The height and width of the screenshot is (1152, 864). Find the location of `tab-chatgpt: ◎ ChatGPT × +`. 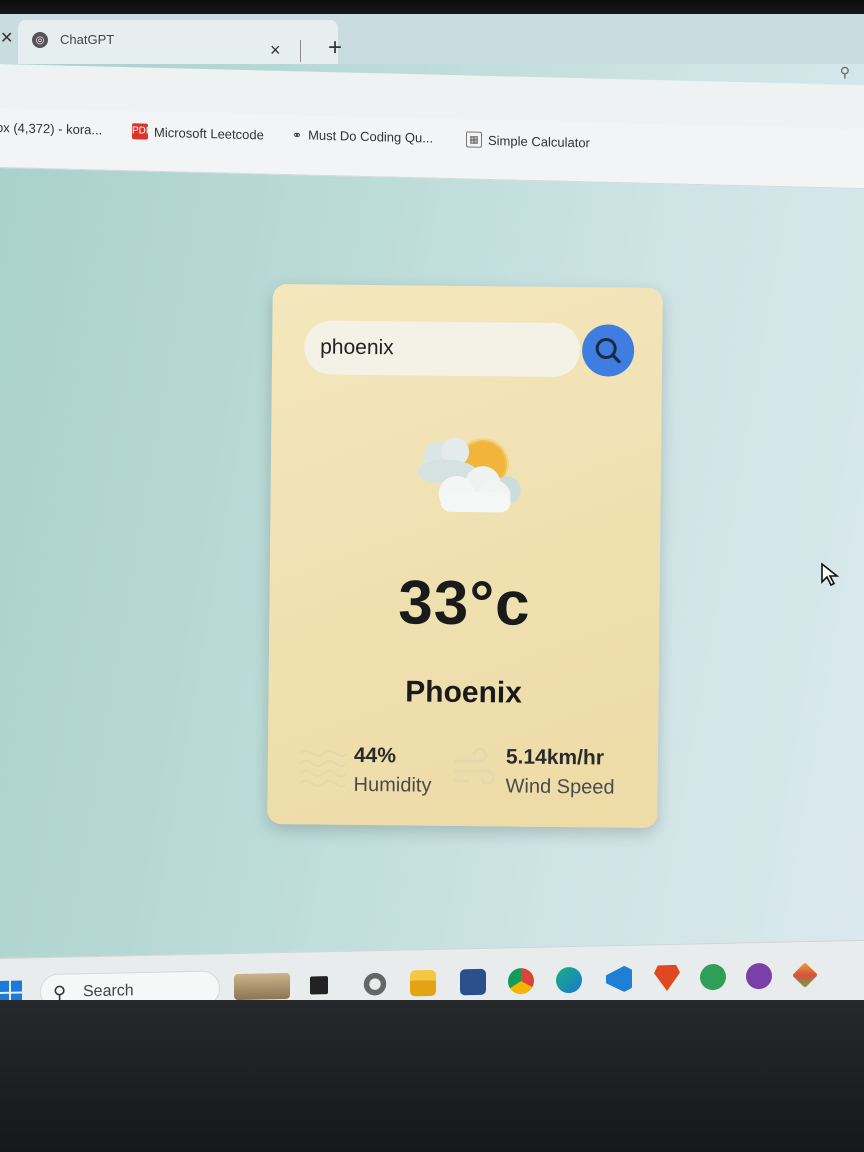

tab-chatgpt: ◎ ChatGPT × + is located at coordinates (180, 42).